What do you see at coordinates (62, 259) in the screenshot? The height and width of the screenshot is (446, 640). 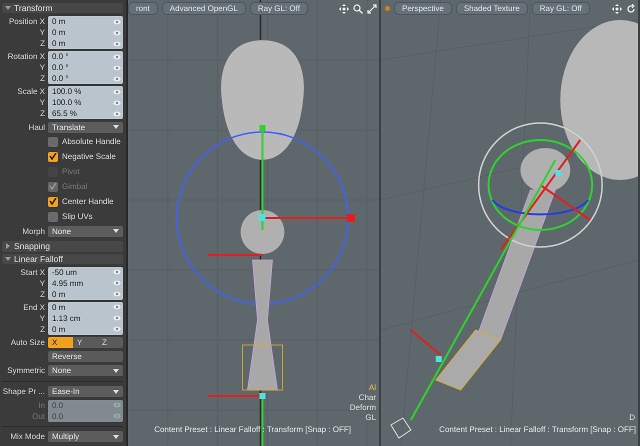 I see `section-header: Linear Falloff` at bounding box center [62, 259].